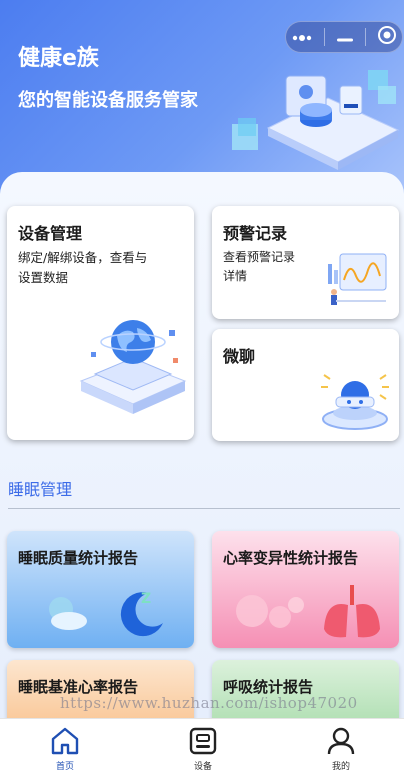 The width and height of the screenshot is (404, 771). Describe the element at coordinates (202, 766) in the screenshot. I see `tab-label: 设备` at that location.